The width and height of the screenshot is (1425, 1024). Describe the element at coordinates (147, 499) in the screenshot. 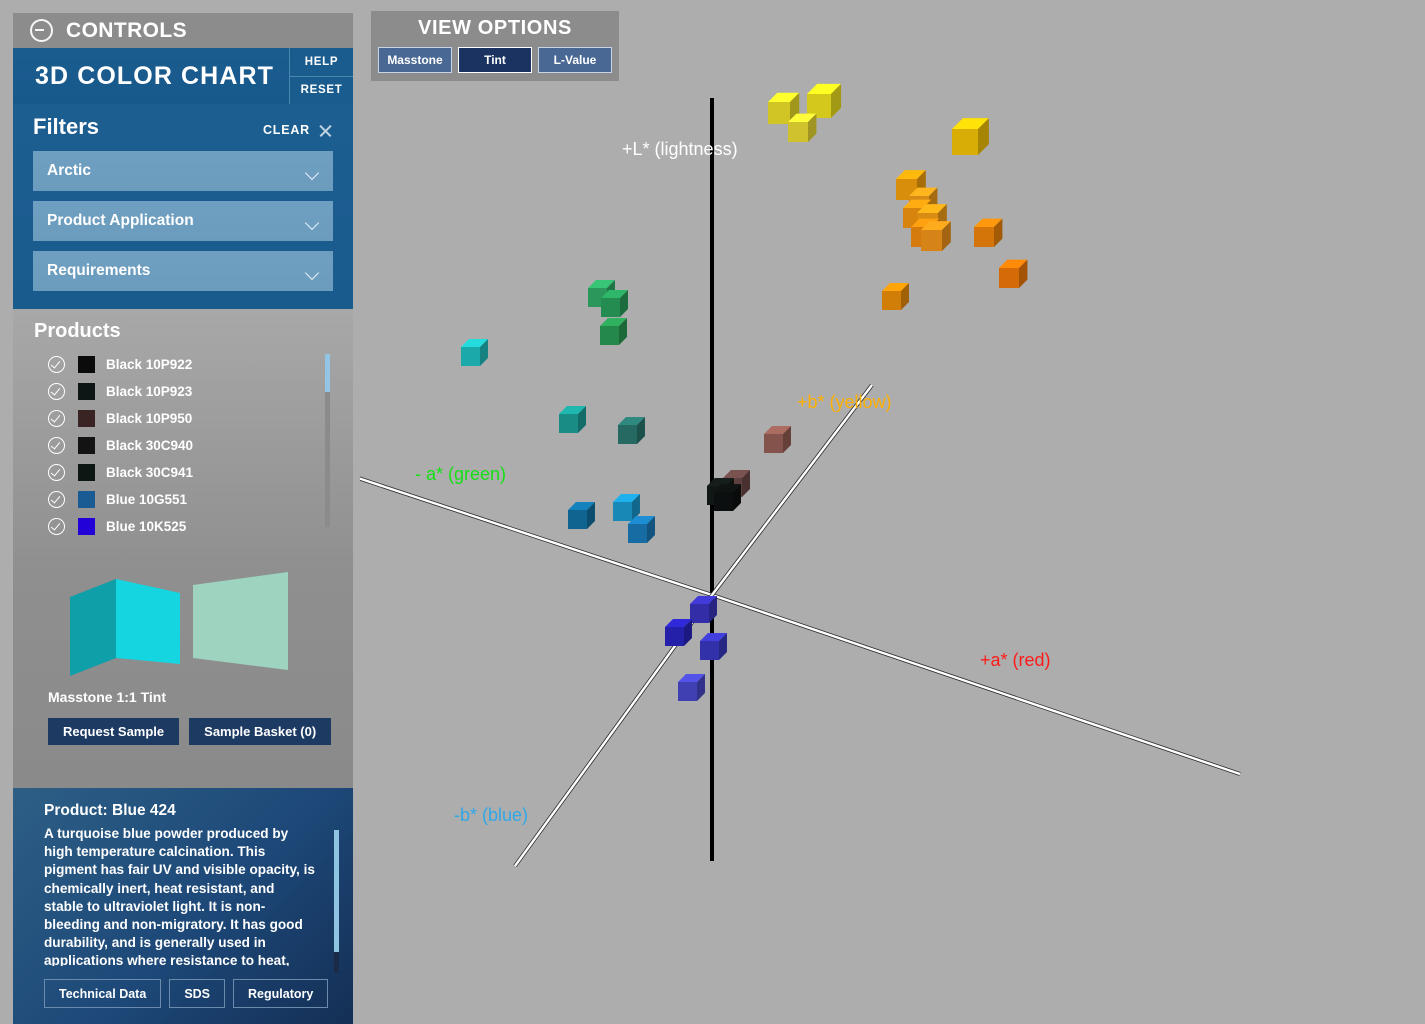

I see `product-name-label: Blue 10G551` at that location.